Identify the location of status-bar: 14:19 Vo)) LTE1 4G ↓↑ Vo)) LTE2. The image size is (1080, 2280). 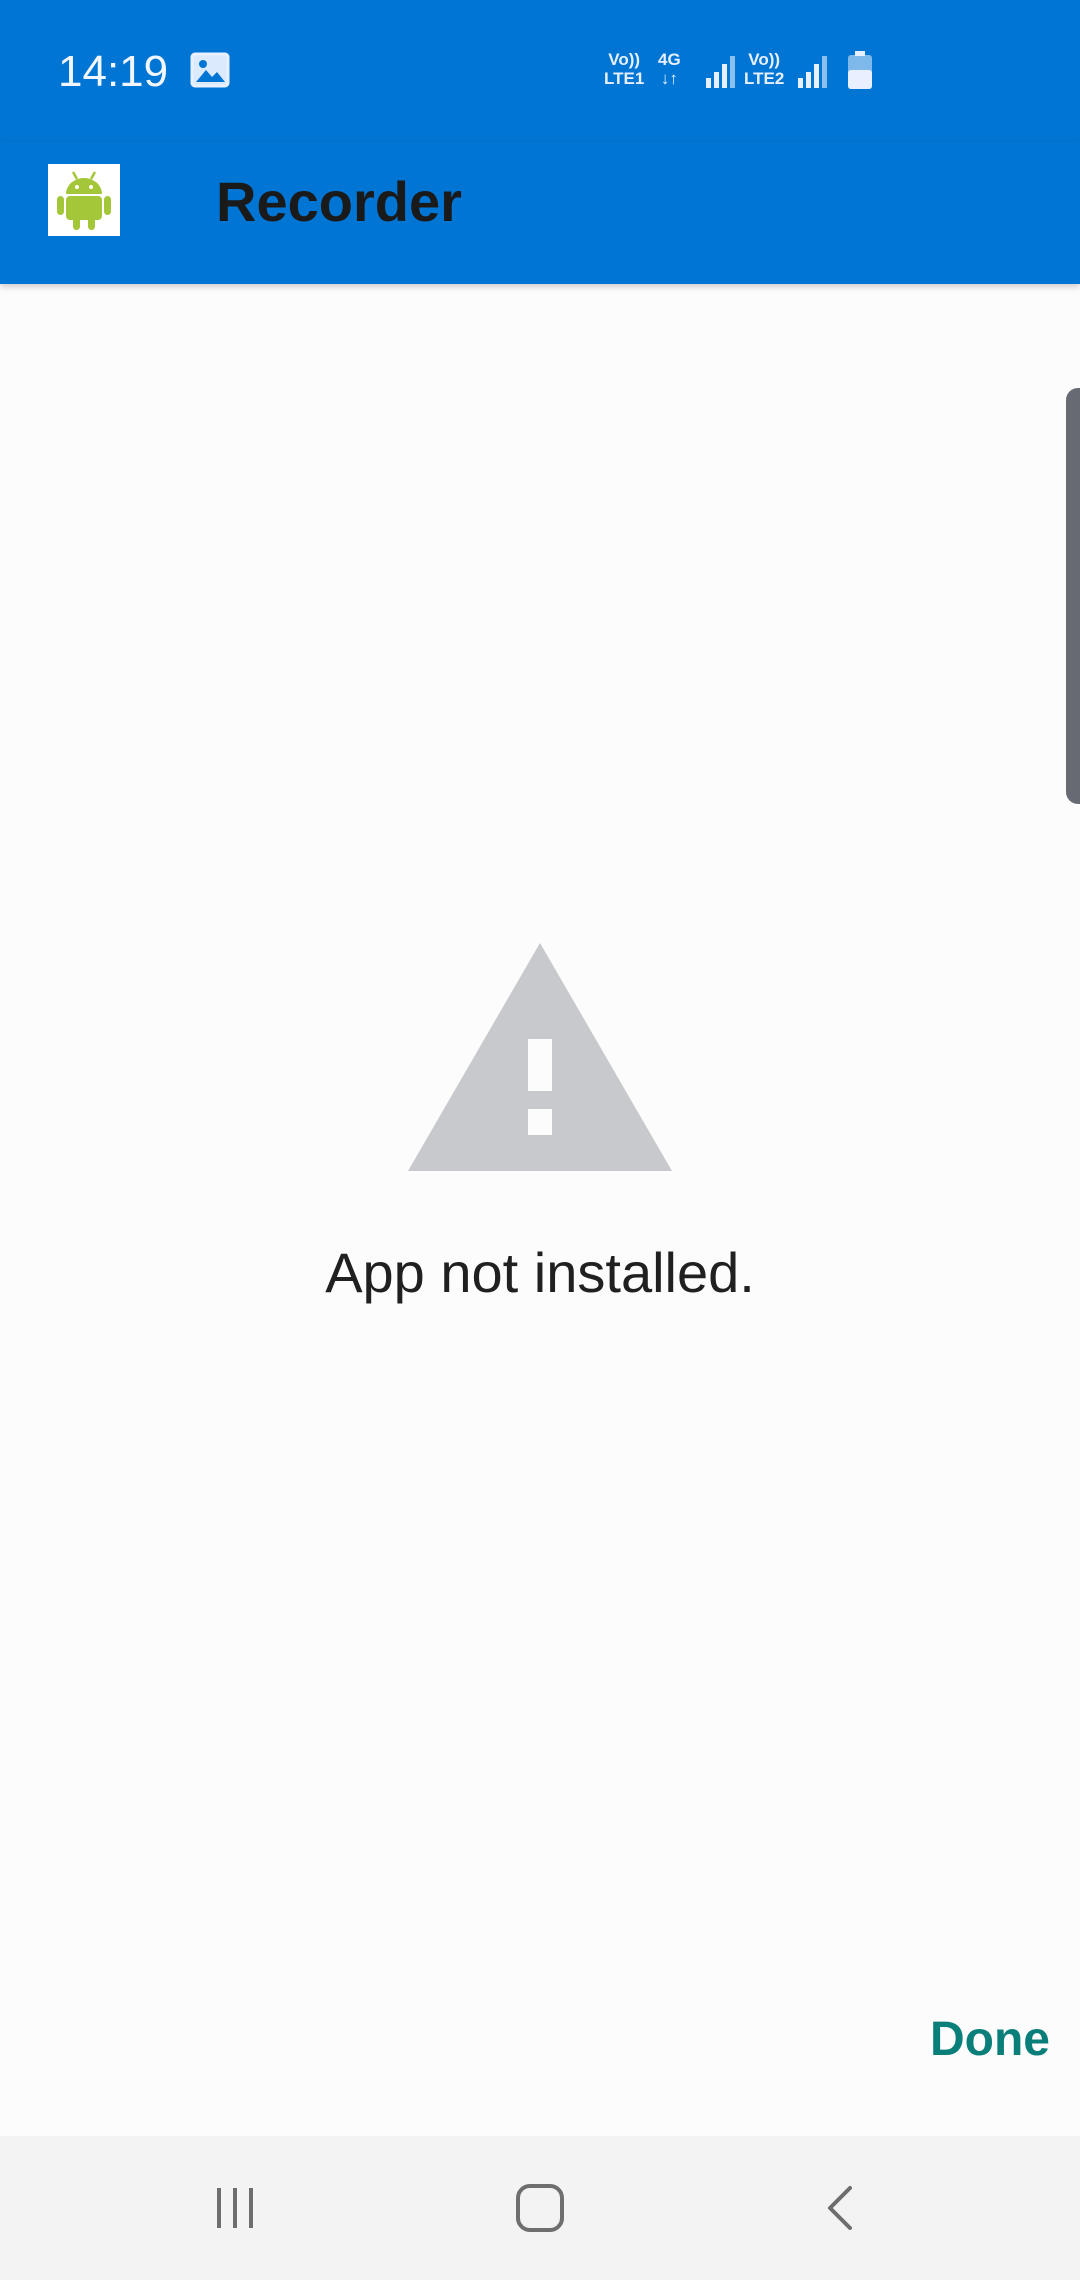
(540, 71).